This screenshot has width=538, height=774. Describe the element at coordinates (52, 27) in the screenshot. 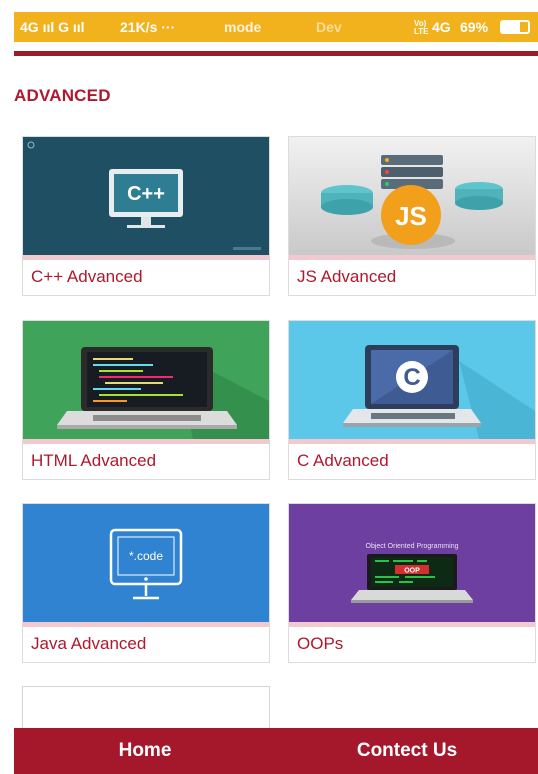

I see `signal-indicator: 4G ııl G ııl` at that location.